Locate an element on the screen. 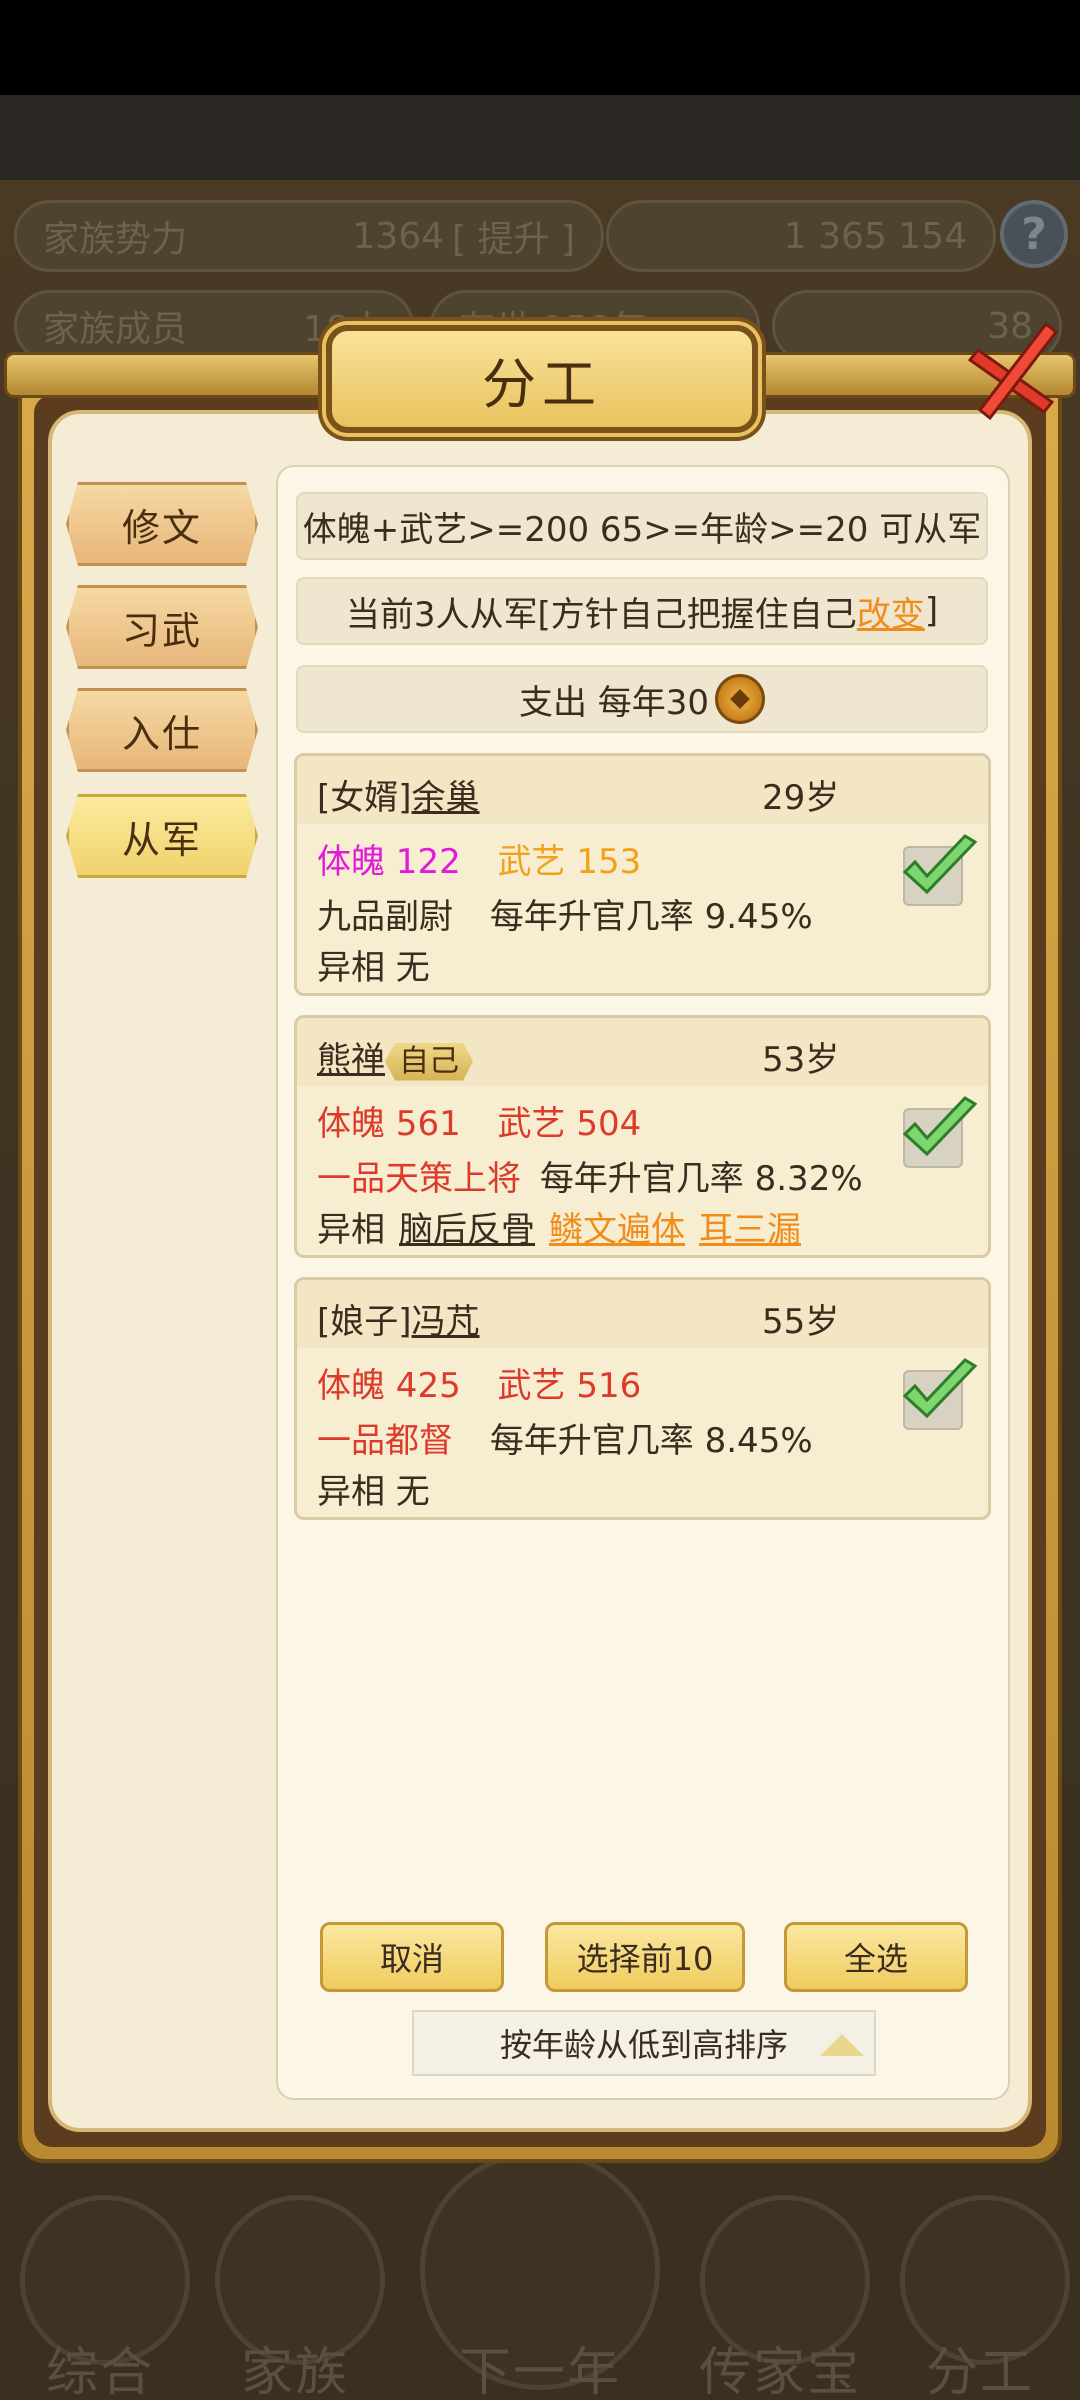 The image size is (1080, 2400). member-stats: 体魄 561 武艺 504 is located at coordinates (479, 1120).